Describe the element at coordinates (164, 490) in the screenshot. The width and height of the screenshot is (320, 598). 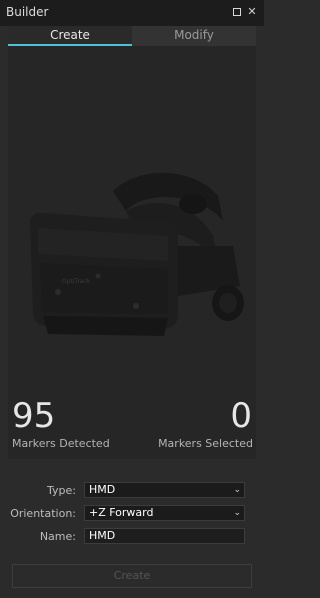
I see `type-select: HMD ⌄` at that location.